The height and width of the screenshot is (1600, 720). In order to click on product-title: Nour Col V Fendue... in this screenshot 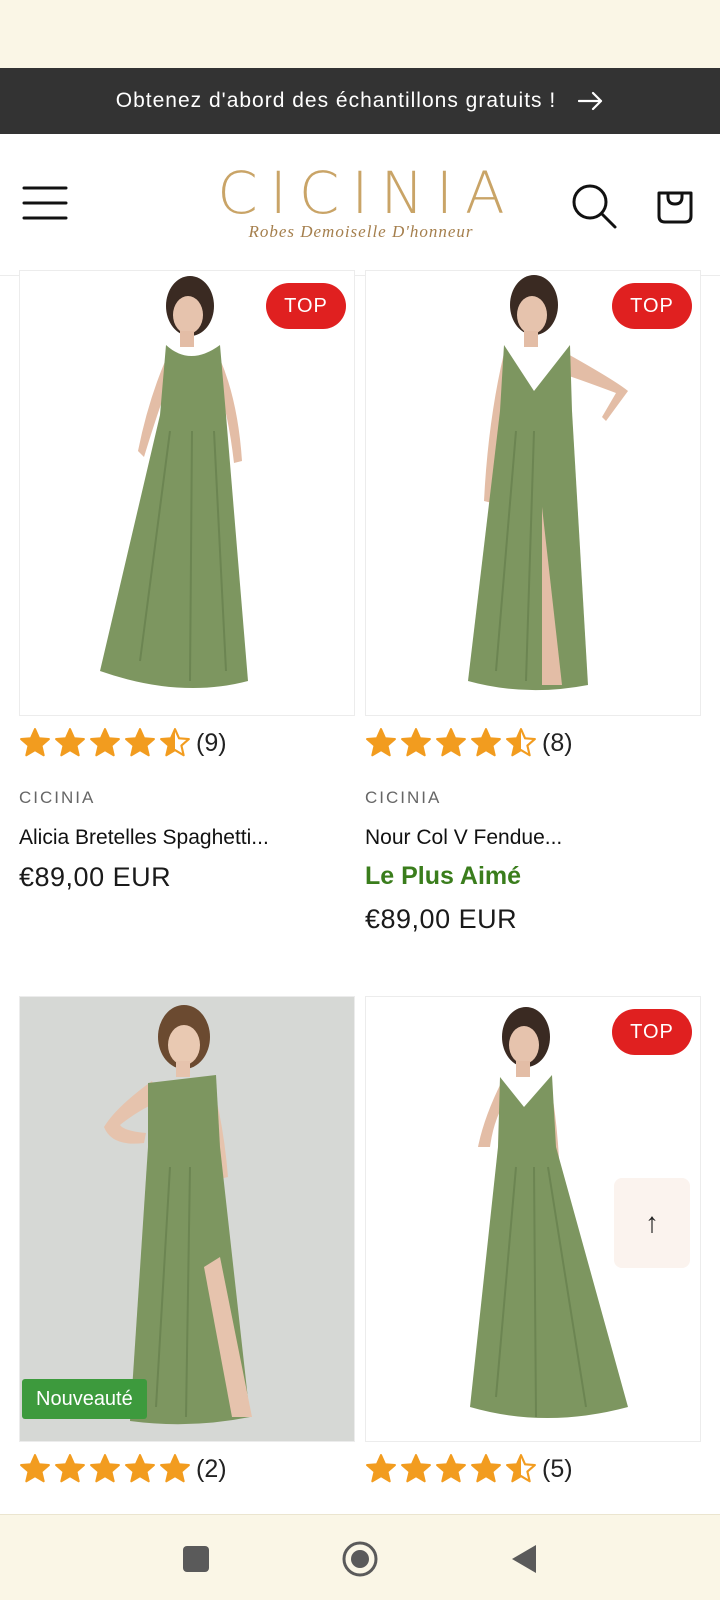, I will do `click(515, 838)`.